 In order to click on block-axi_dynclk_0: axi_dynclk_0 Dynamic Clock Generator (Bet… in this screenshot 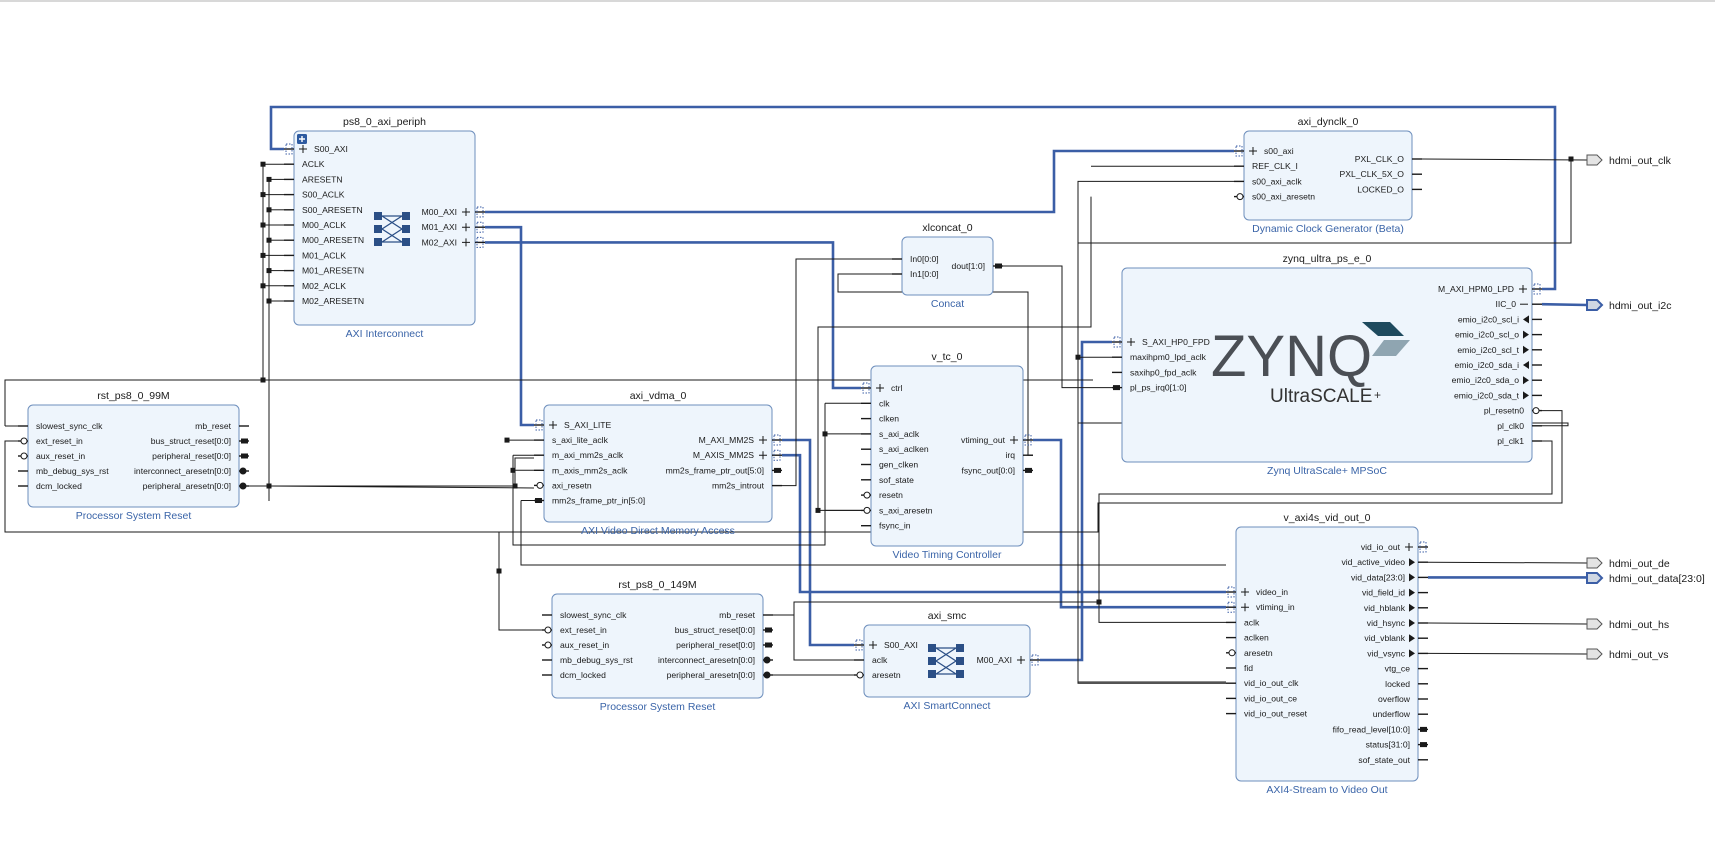, I will do `click(1328, 175)`.